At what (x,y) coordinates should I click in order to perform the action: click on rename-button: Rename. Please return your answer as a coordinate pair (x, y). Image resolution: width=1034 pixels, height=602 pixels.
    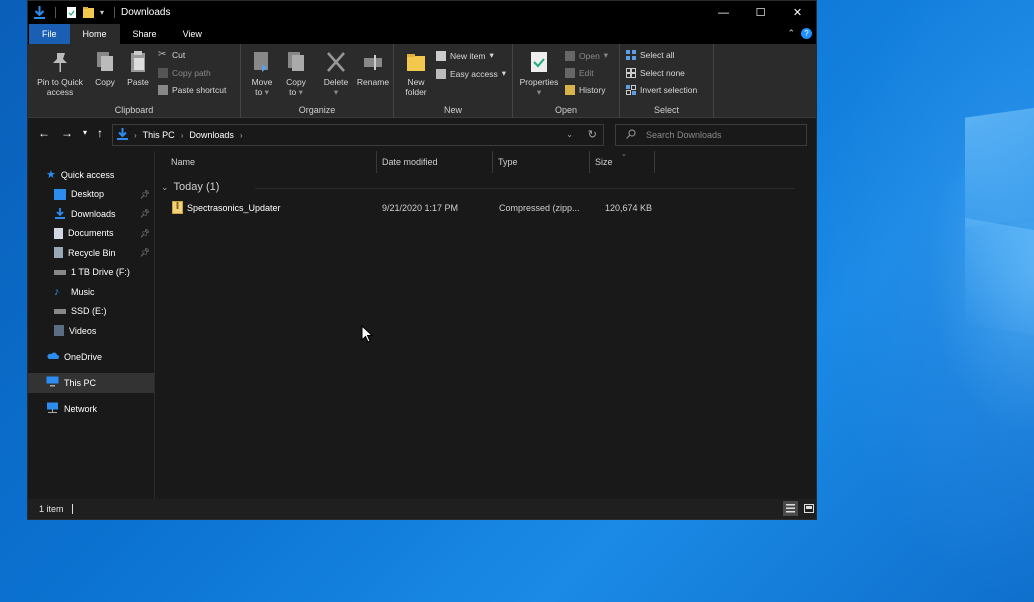
    Looking at the image, I should click on (373, 67).